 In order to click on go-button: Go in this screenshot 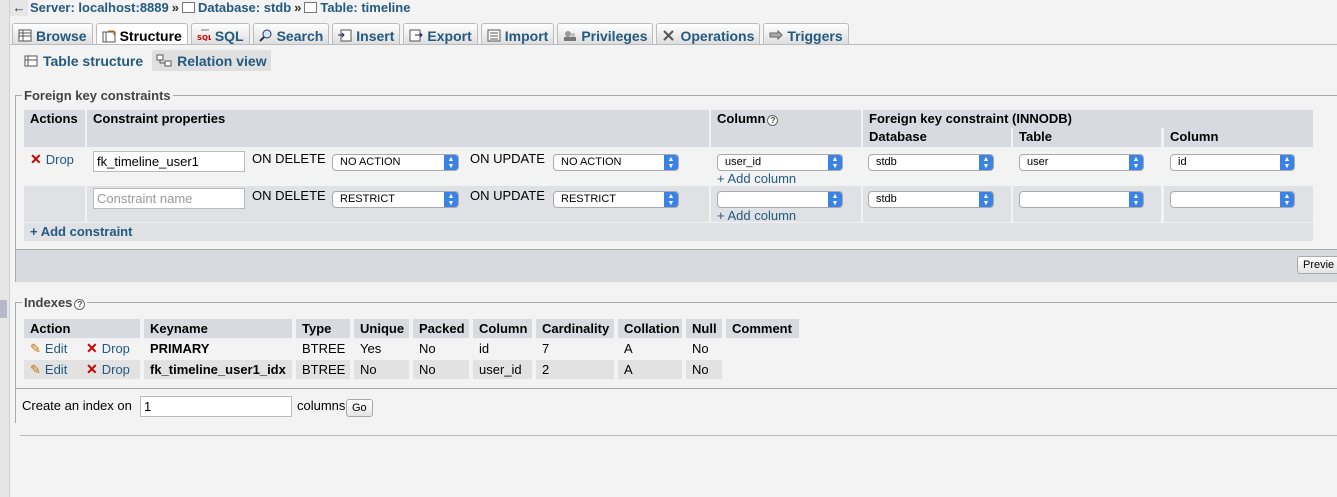, I will do `click(359, 408)`.